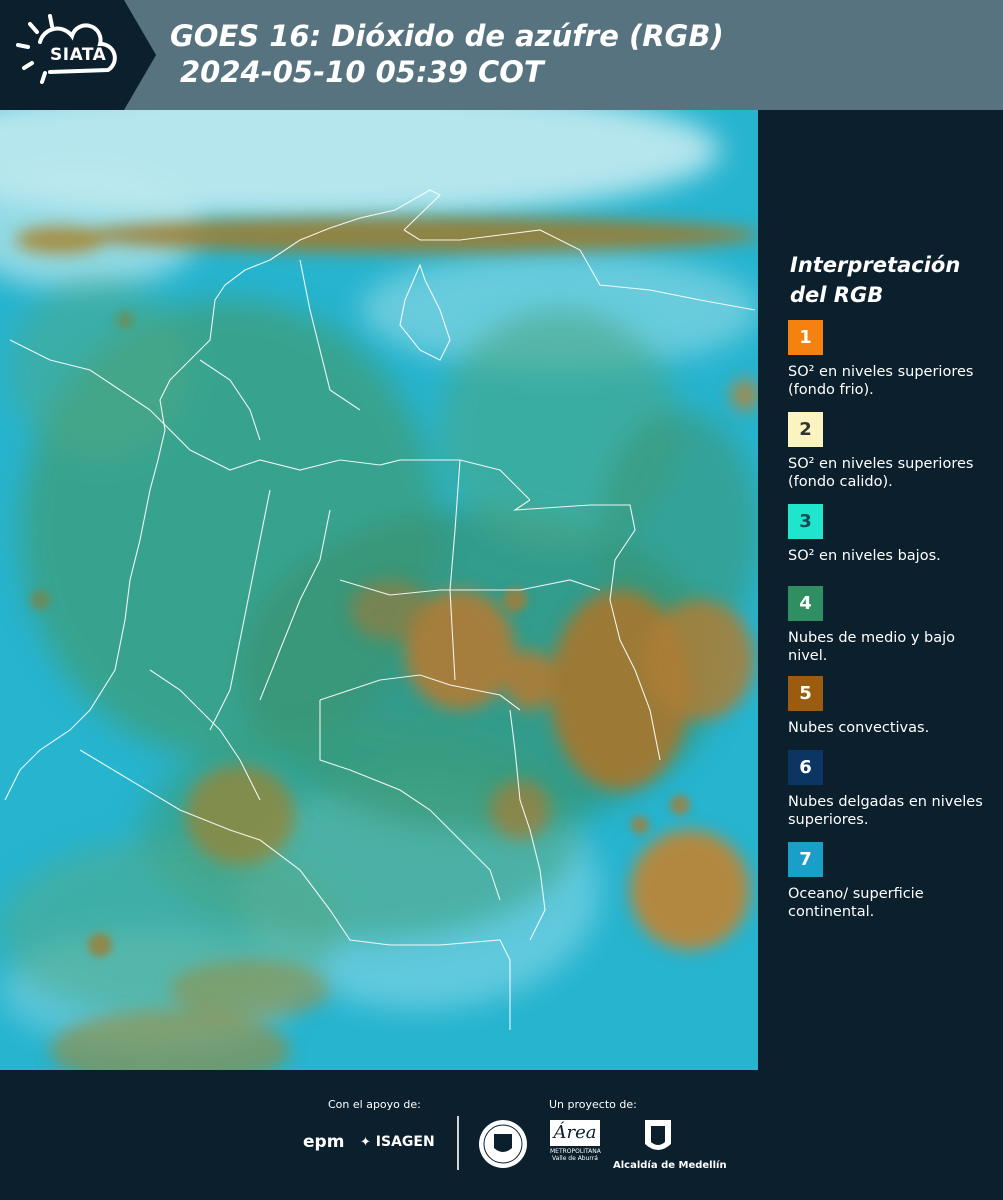 This screenshot has width=1003, height=1200. Describe the element at coordinates (365, 1142) in the screenshot. I see `isagen-icon: ✦` at that location.